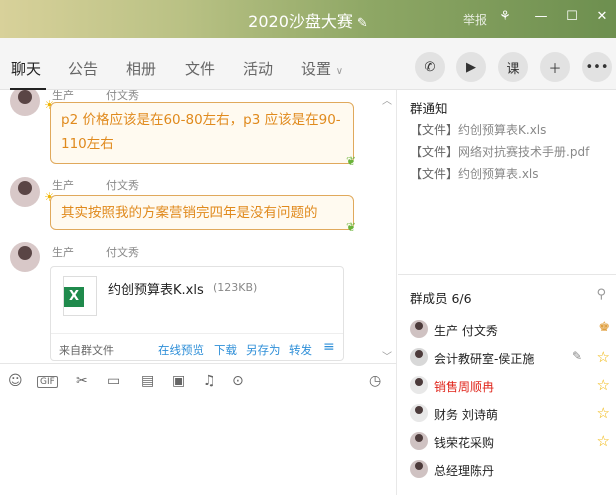 Image resolution: width=616 pixels, height=495 pixels. What do you see at coordinates (387, 355) in the screenshot?
I see `scroll-down-icon: ﹀` at bounding box center [387, 355].